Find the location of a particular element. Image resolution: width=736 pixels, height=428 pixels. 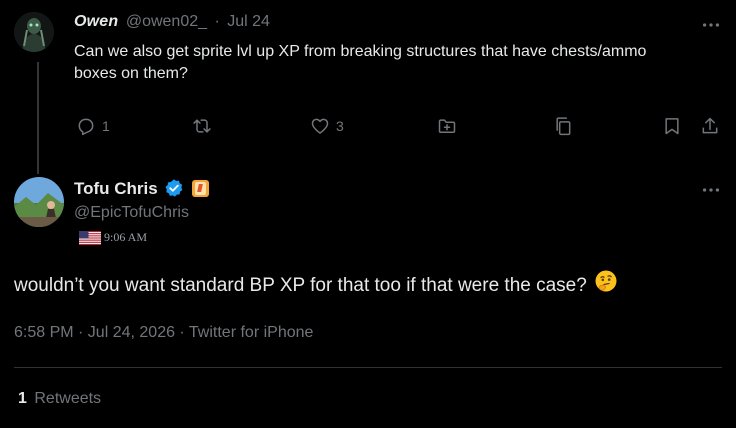

bookmark-icon is located at coordinates (672, 126).